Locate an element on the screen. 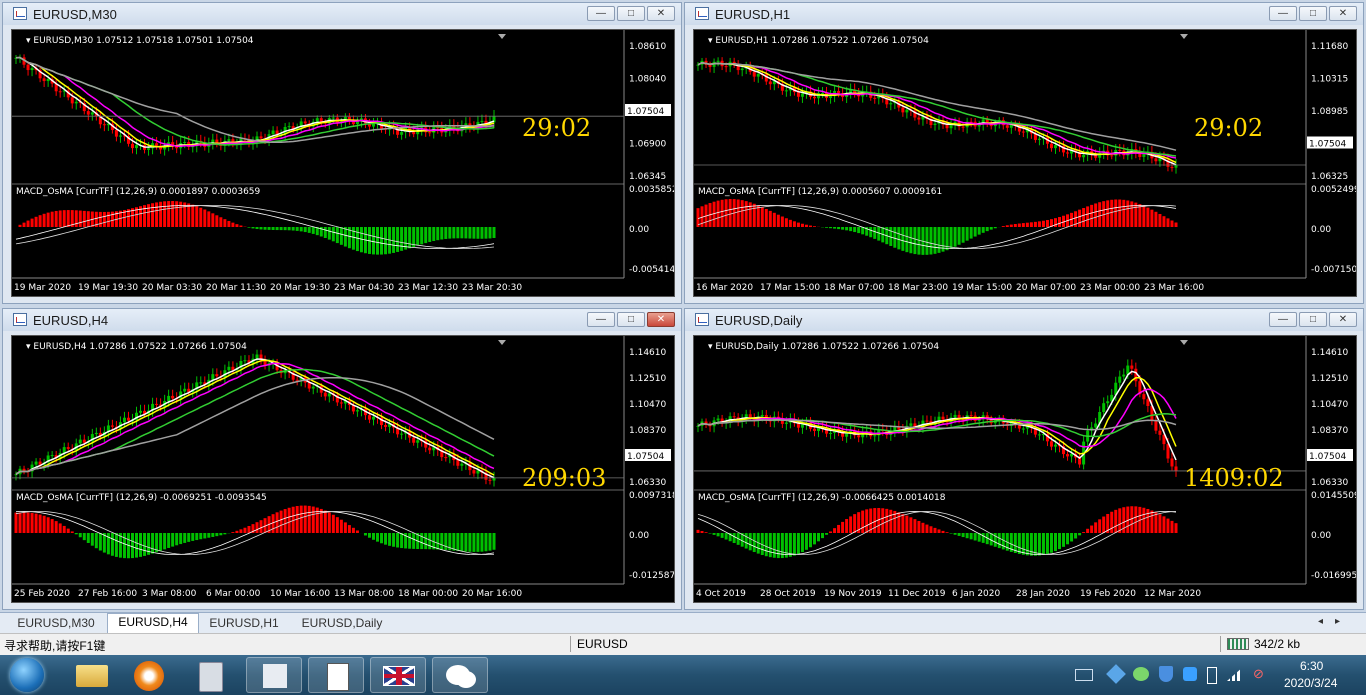 The image size is (1366, 695). clock-time: 6:30 is located at coordinates (1311, 666).